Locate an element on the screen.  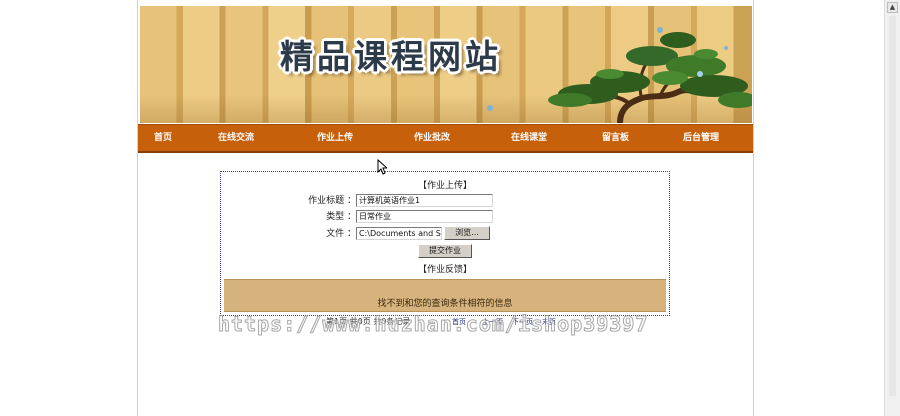
nav-home: 首页 is located at coordinates (163, 138).